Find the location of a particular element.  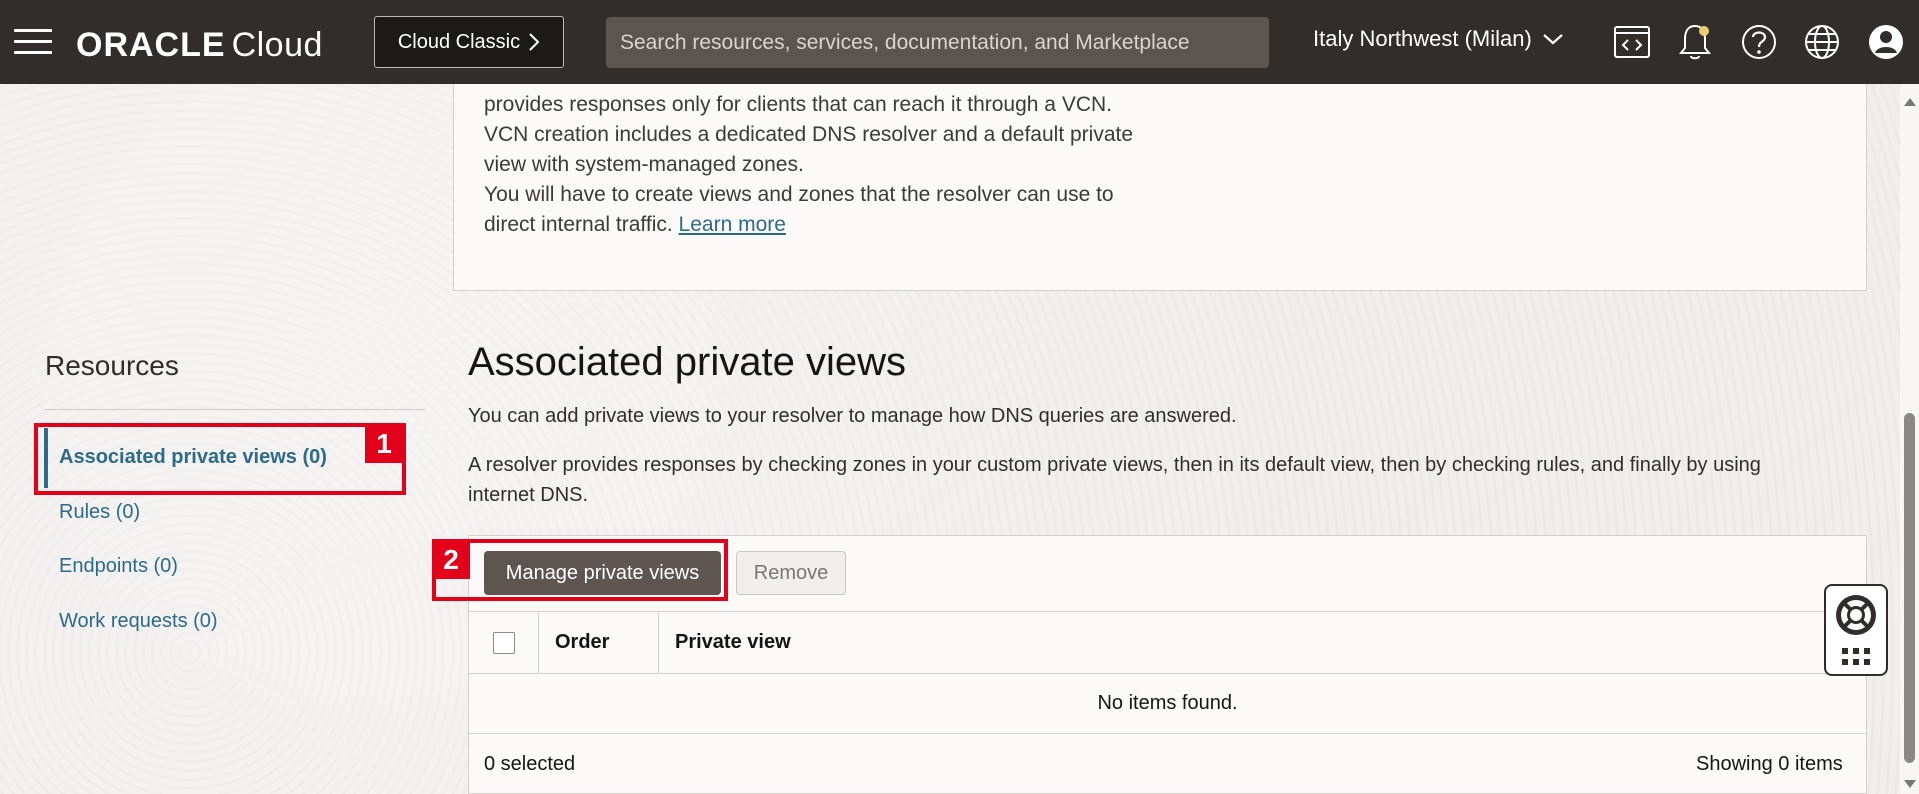

chevron-right-icon is located at coordinates (534, 42).